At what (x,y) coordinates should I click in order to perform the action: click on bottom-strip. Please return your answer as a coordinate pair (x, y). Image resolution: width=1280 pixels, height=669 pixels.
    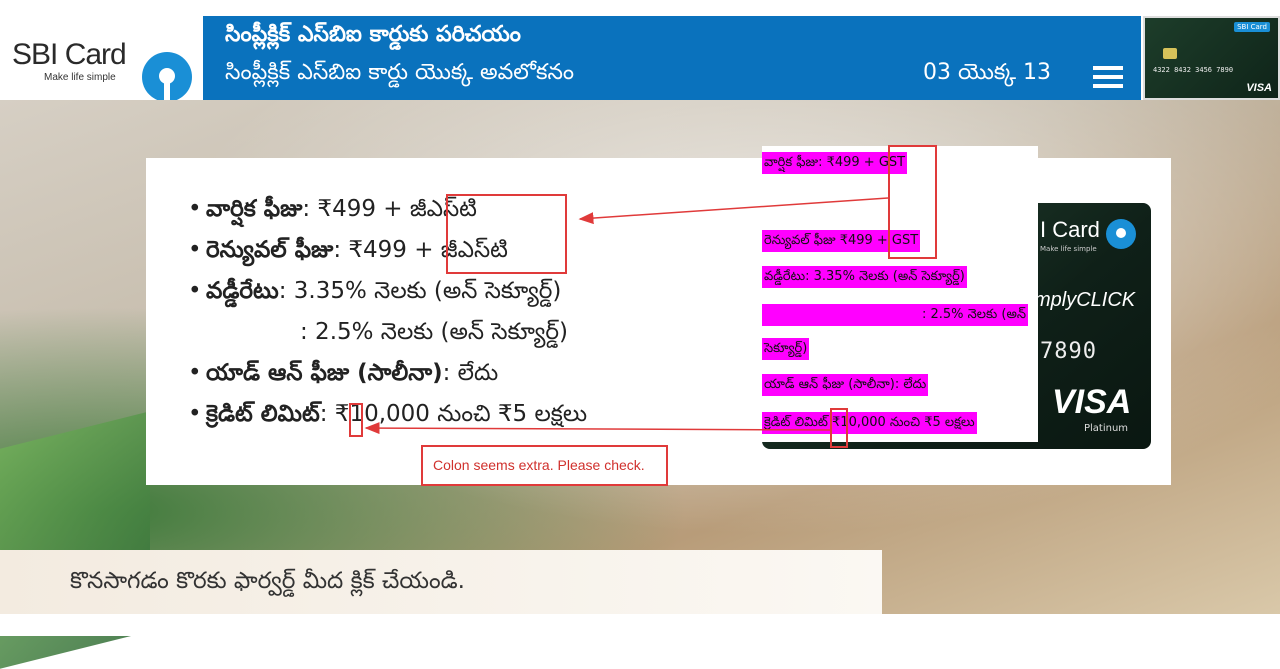
    Looking at the image, I should click on (640, 625).